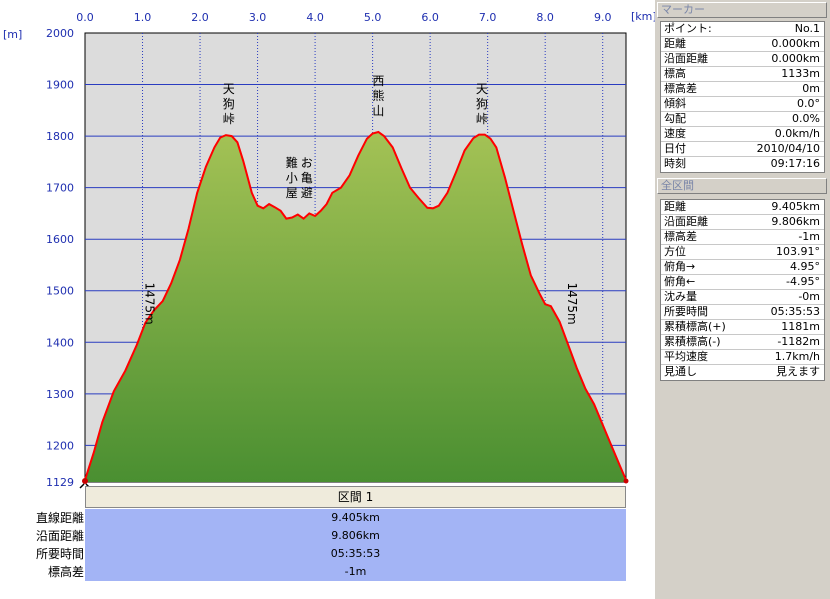 This screenshot has height=599, width=830. What do you see at coordinates (60, 445) in the screenshot?
I see `y-tick-label: 1200` at bounding box center [60, 445].